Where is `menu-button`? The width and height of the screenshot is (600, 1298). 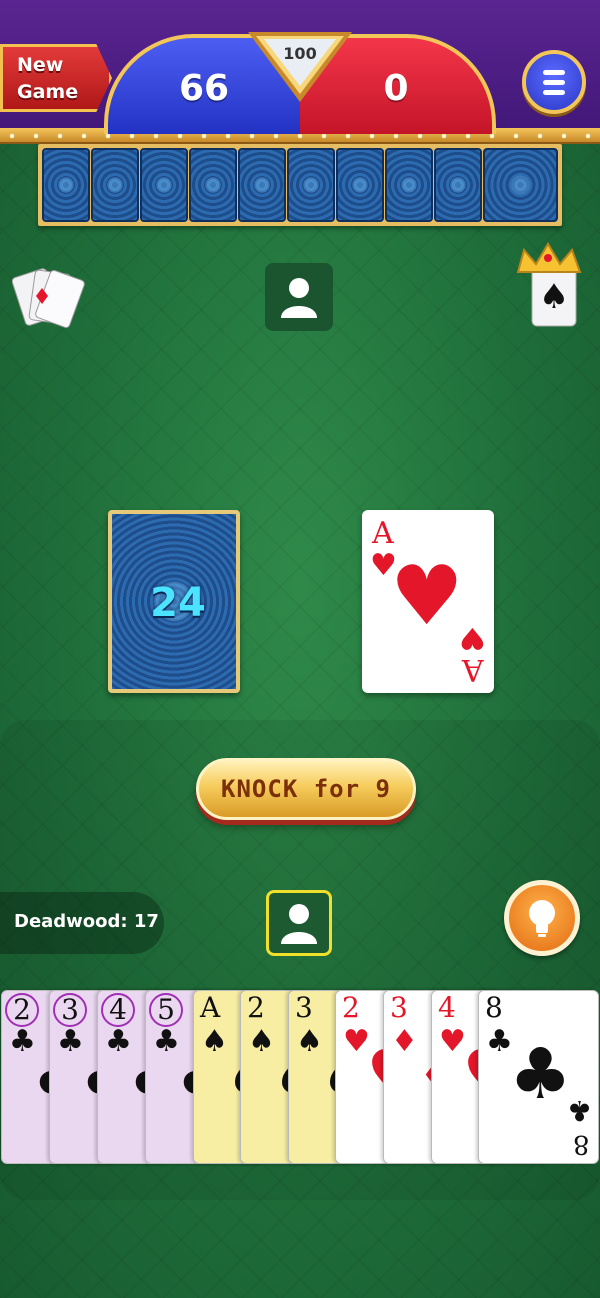
menu-button is located at coordinates (554, 82).